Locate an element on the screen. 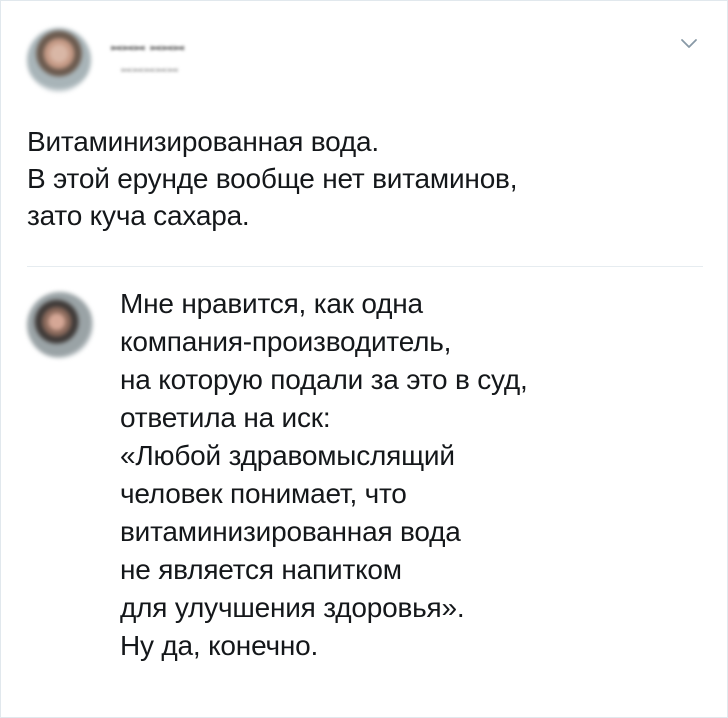 The width and height of the screenshot is (728, 718). reply-text-line: для улучшения здоровья». is located at coordinates (292, 607).